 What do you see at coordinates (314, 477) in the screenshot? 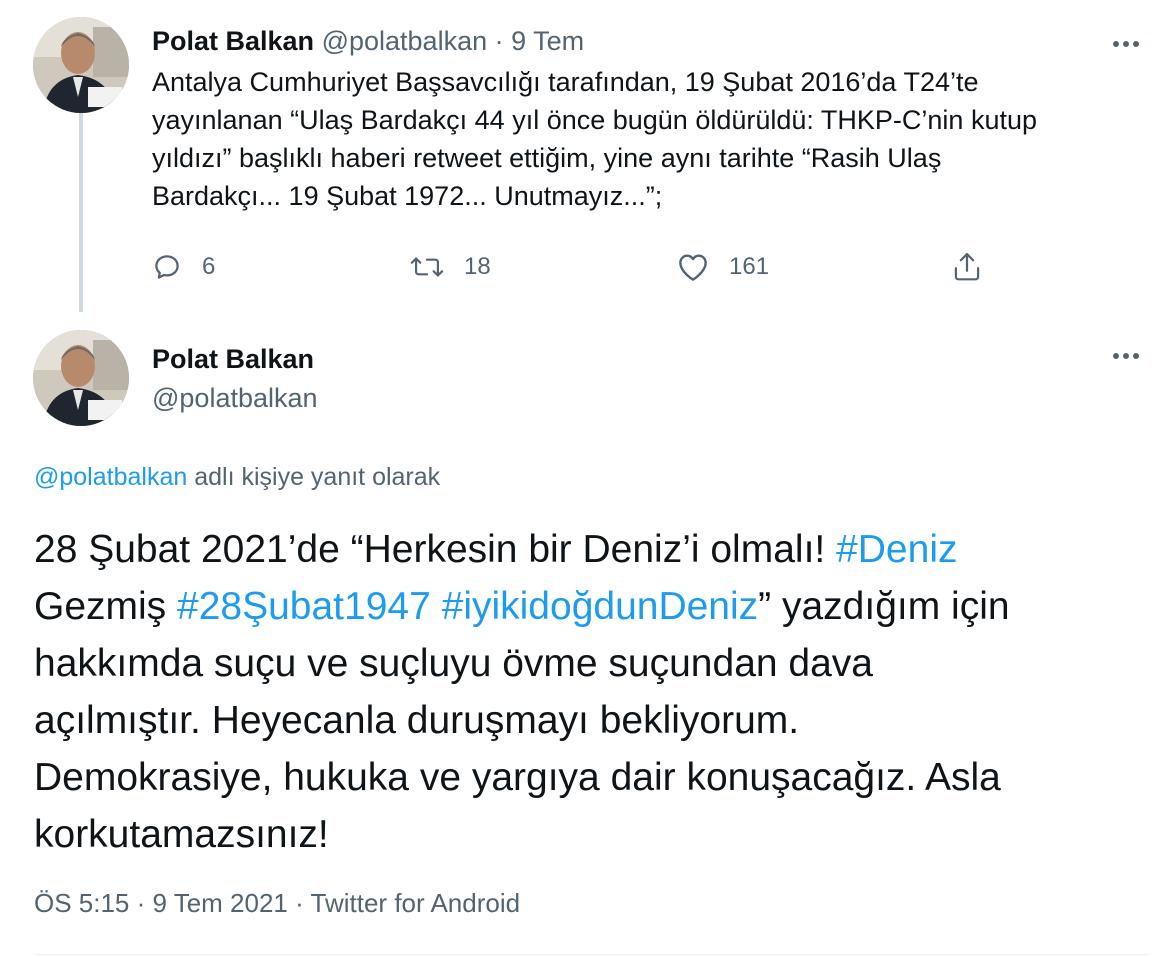
I see `replying-to-text: adlı kişiye yanıt olarak` at bounding box center [314, 477].